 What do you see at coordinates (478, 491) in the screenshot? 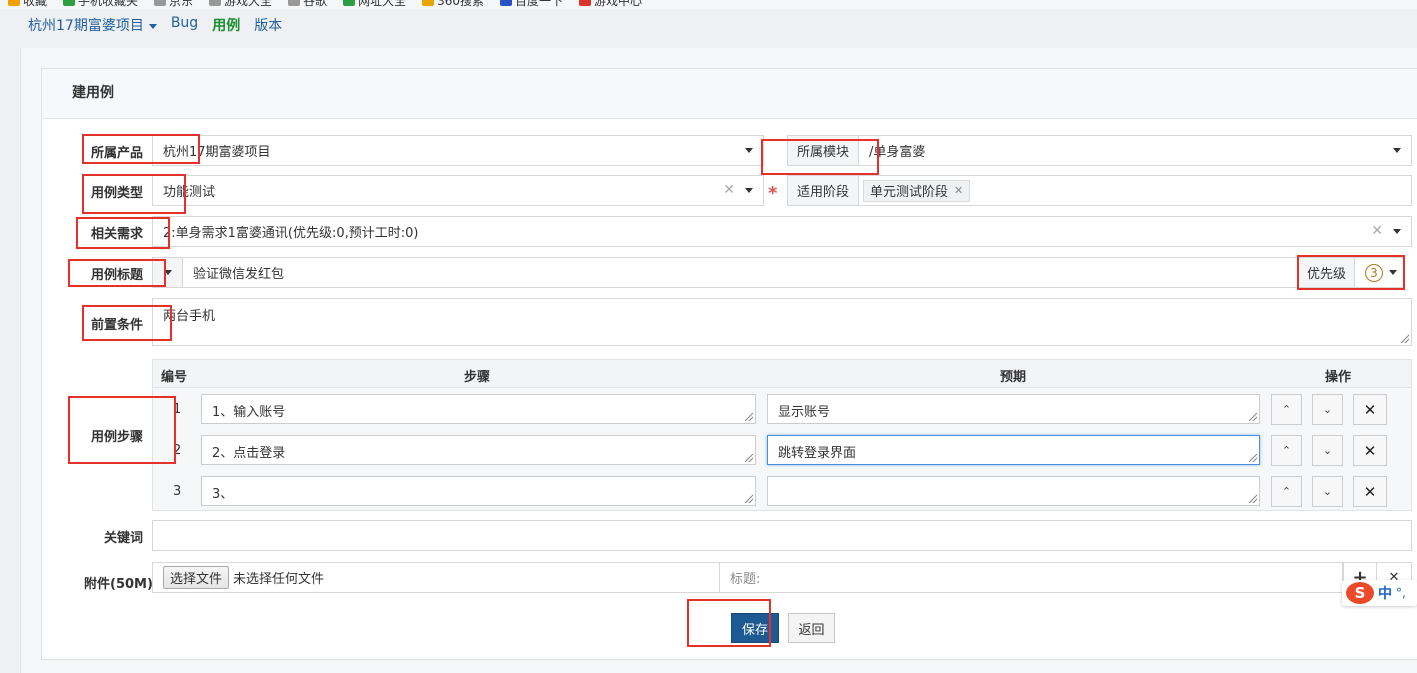
I see `step-textarea: 3、` at bounding box center [478, 491].